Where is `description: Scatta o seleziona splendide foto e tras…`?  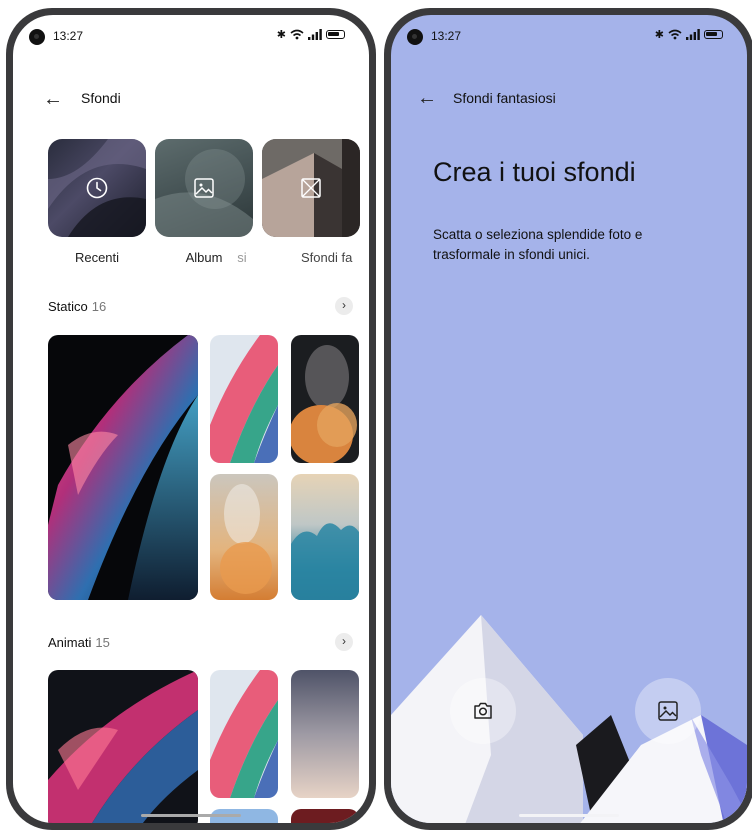 description: Scatta o seleziona splendide foto e tras… is located at coordinates (538, 244).